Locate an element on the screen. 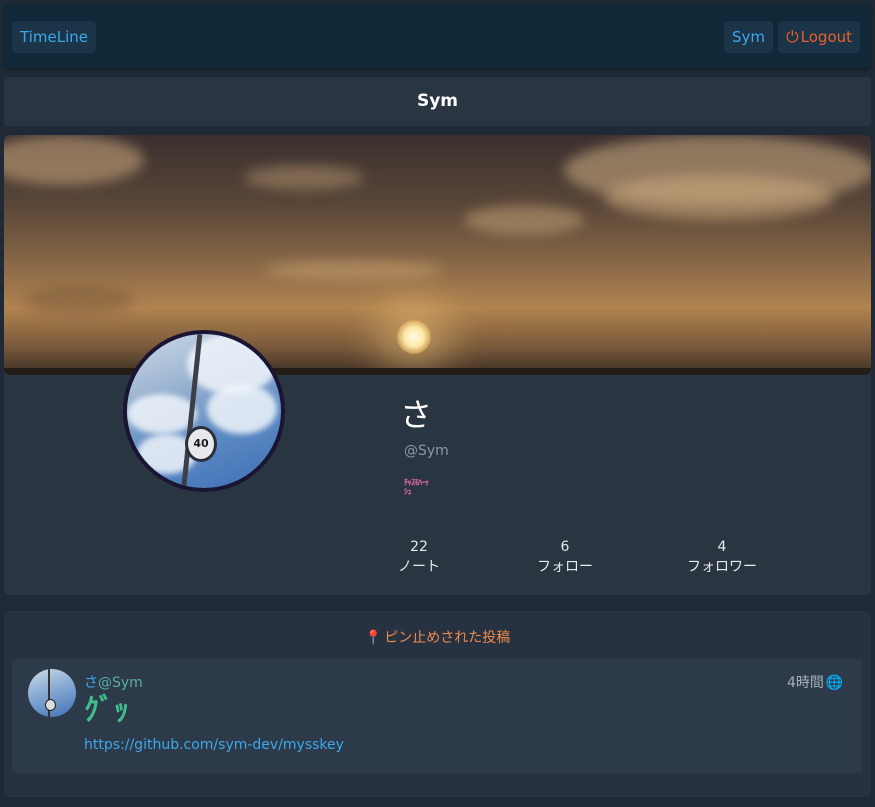 The image size is (875, 807). user-acct: @Sym is located at coordinates (426, 451).